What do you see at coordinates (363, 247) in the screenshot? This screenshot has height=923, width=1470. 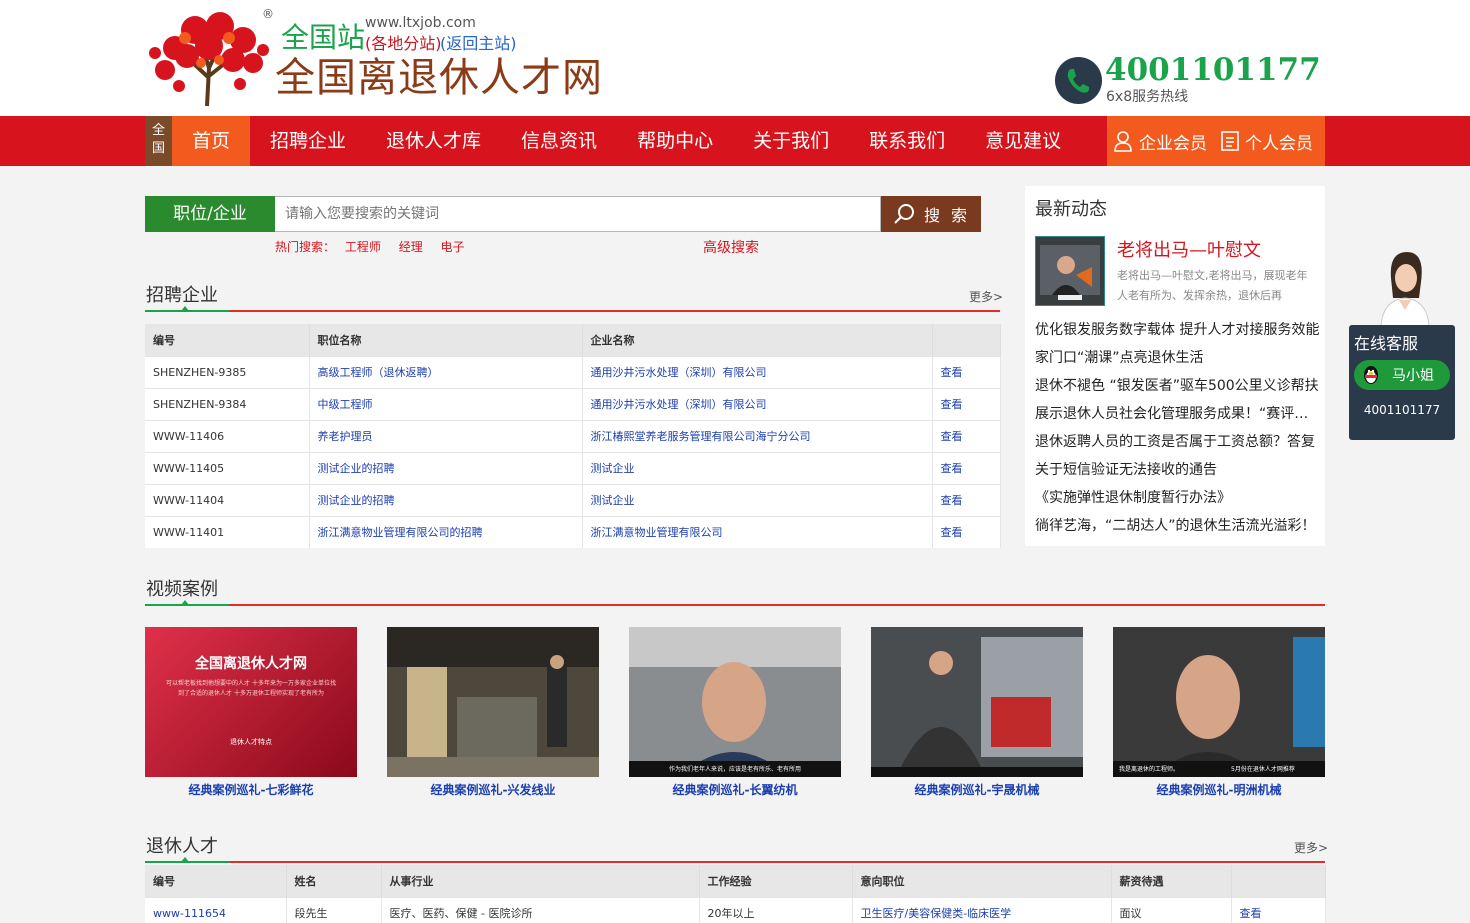 I see `hot-keyword: 工程师` at bounding box center [363, 247].